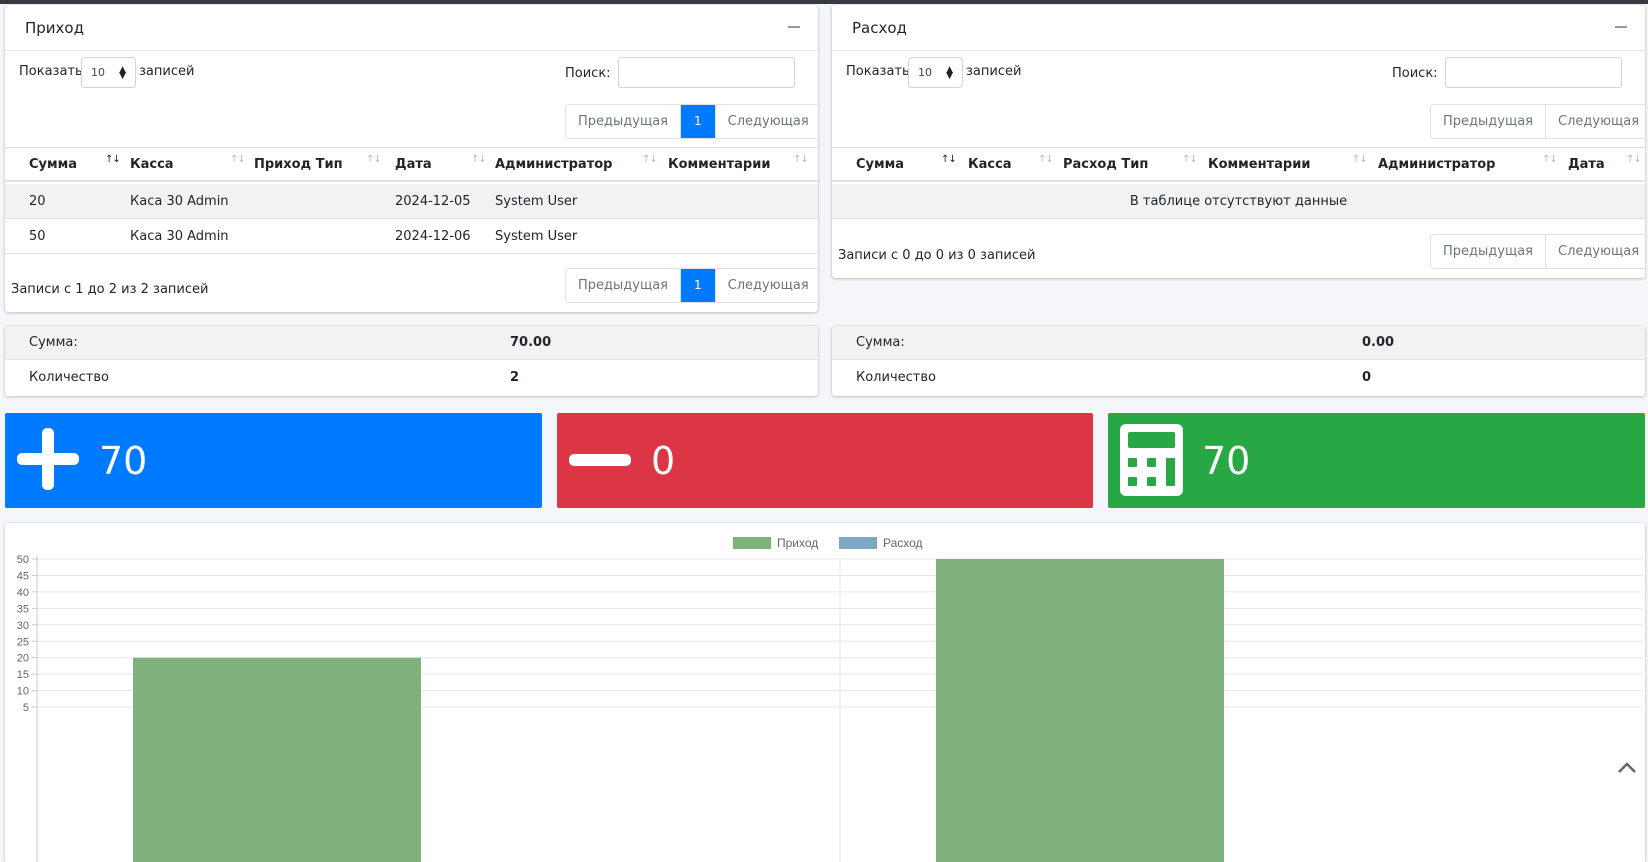 The image size is (1648, 862). I want to click on summary-sum-label: Сумма:, so click(880, 342).